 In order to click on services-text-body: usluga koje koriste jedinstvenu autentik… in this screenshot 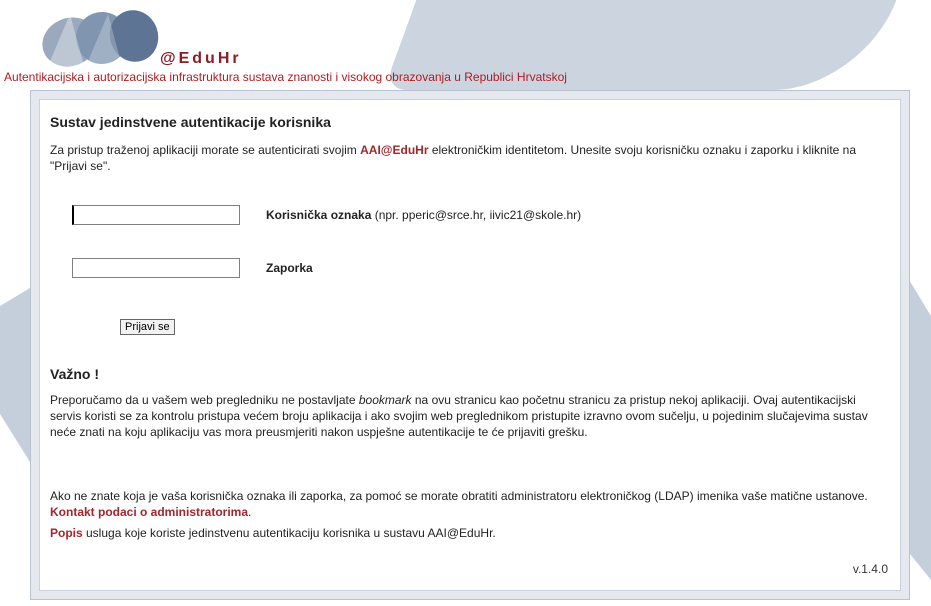, I will do `click(289, 533)`.